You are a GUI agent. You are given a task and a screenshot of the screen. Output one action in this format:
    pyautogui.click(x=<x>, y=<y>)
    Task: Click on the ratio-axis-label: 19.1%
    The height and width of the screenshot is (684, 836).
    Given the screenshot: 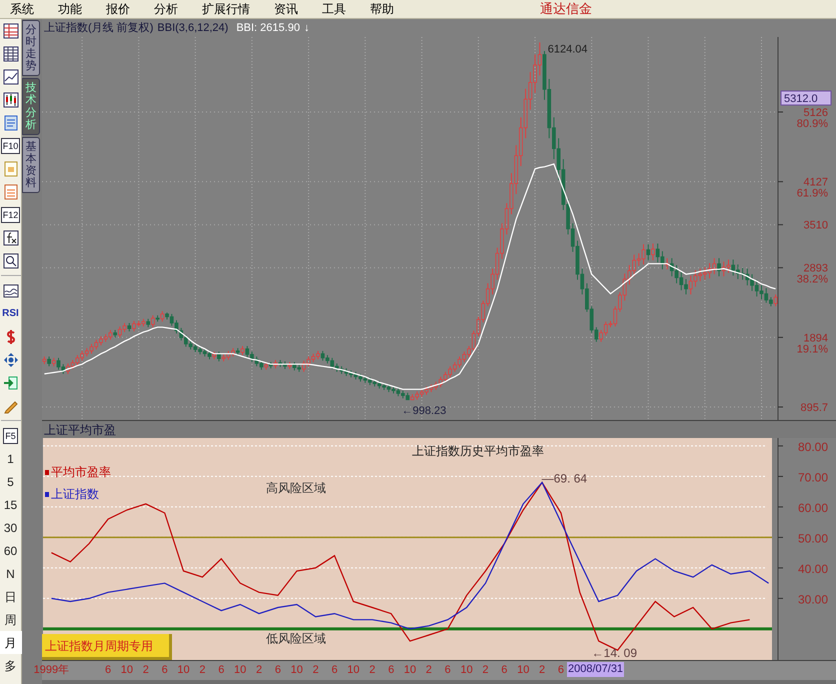 What is the action you would take?
    pyautogui.click(x=812, y=349)
    